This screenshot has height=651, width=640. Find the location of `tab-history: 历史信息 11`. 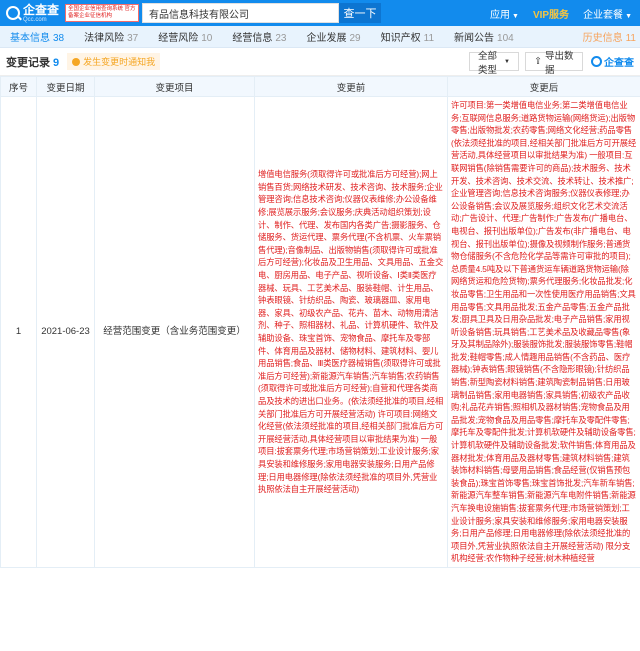

tab-history: 历史信息 11 is located at coordinates (606, 36).